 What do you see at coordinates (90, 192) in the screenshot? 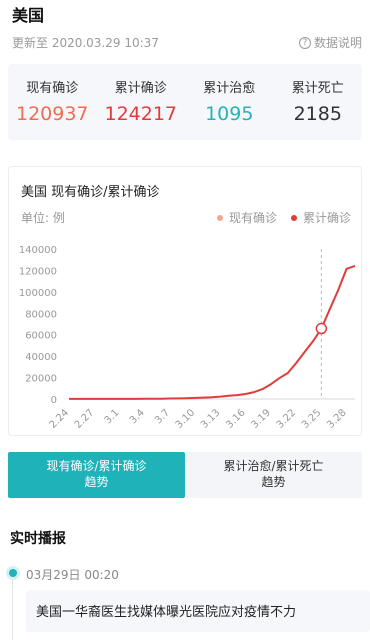
I see `chart-title: 美国 现有确诊/累计确诊` at bounding box center [90, 192].